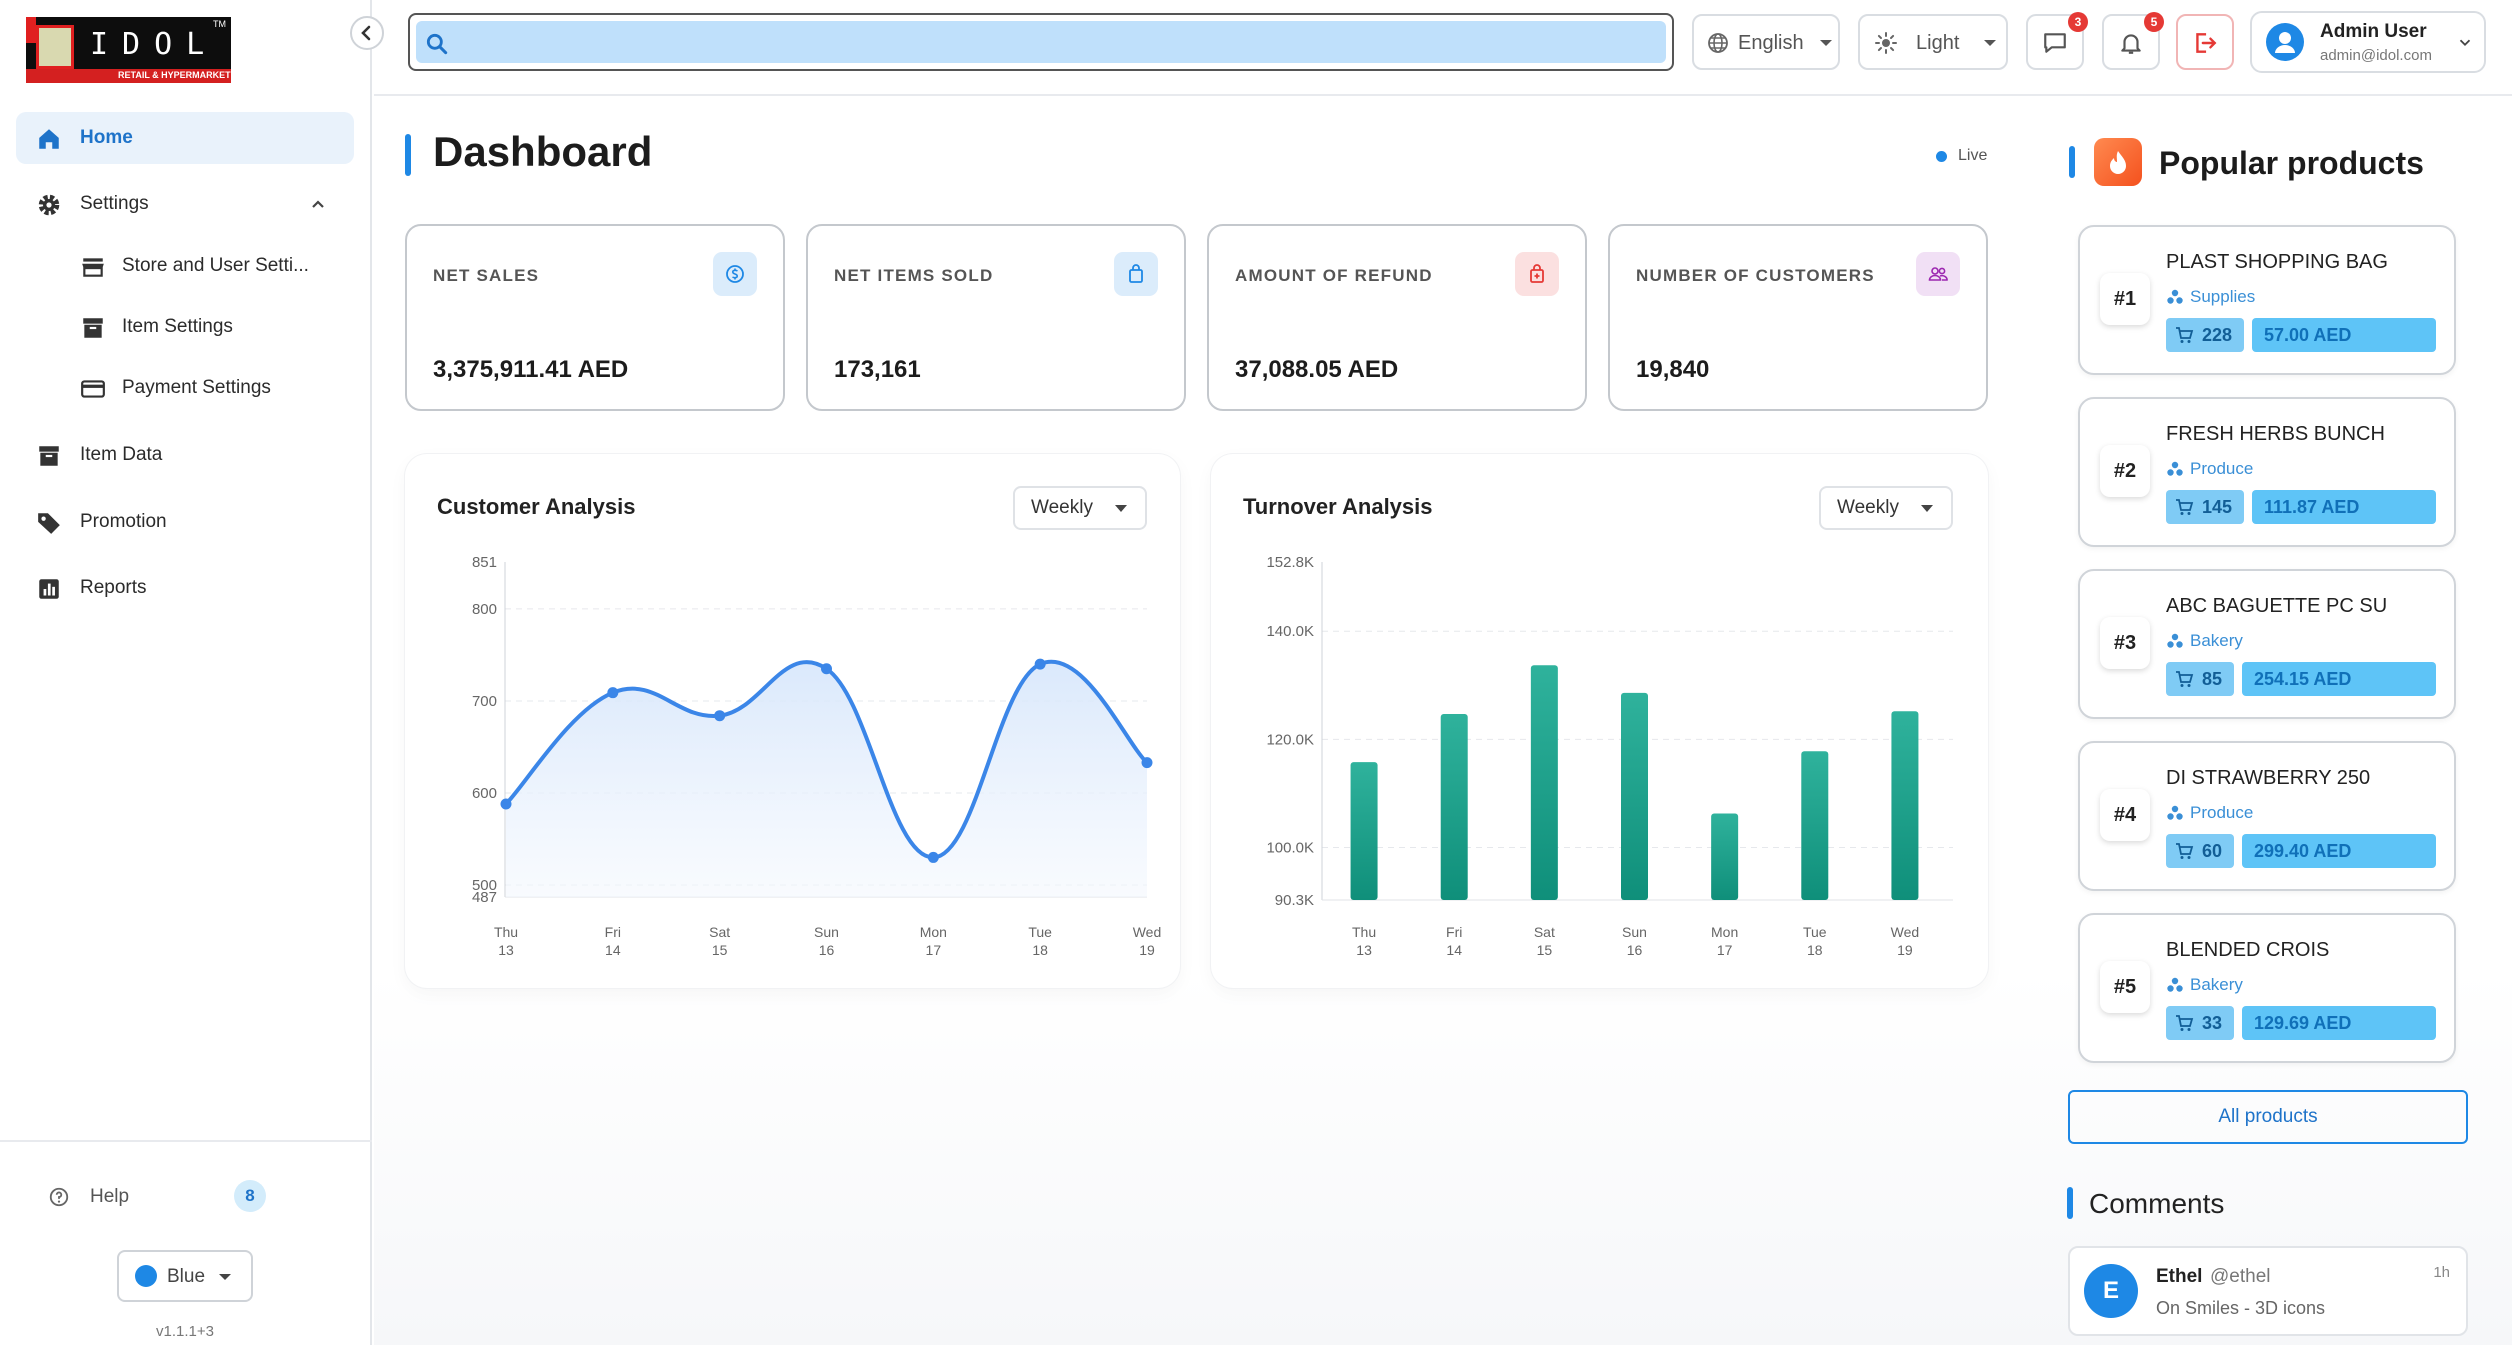  Describe the element at coordinates (2205, 507) in the screenshot. I see `product-qty-badge: 145` at that location.